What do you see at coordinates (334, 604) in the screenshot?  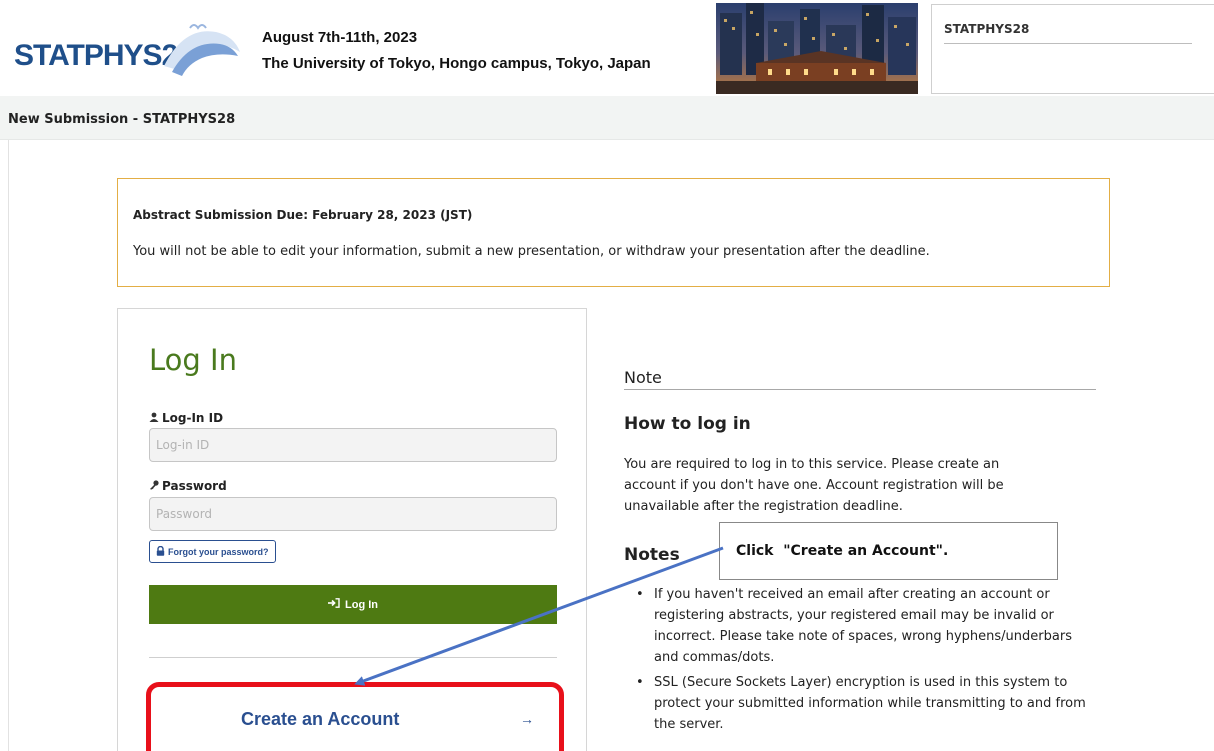 I see `sign-in-icon` at bounding box center [334, 604].